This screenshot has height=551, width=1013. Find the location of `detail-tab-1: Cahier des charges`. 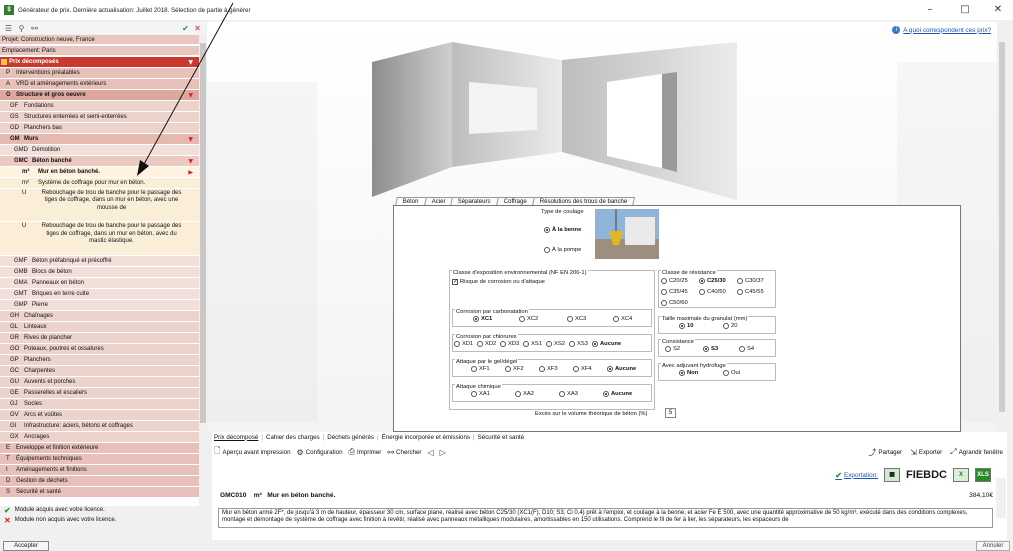

detail-tab-1: Cahier des charges is located at coordinates (293, 437).